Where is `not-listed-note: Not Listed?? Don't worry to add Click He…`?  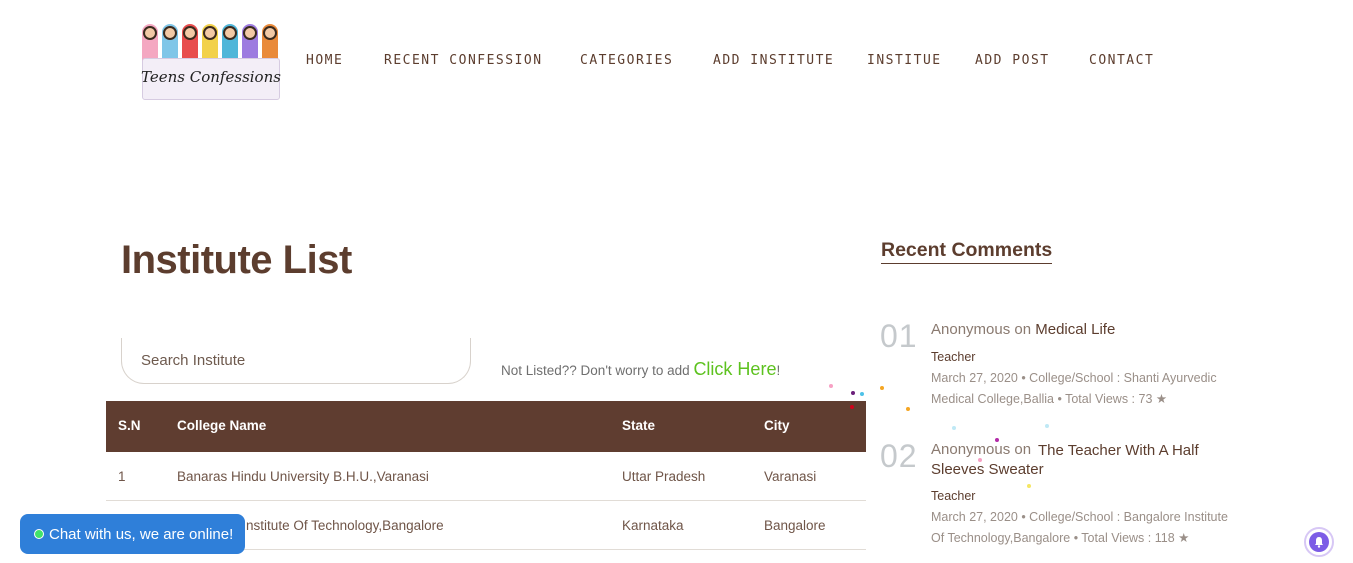
not-listed-note: Not Listed?? Don't worry to add Click He… is located at coordinates (640, 369).